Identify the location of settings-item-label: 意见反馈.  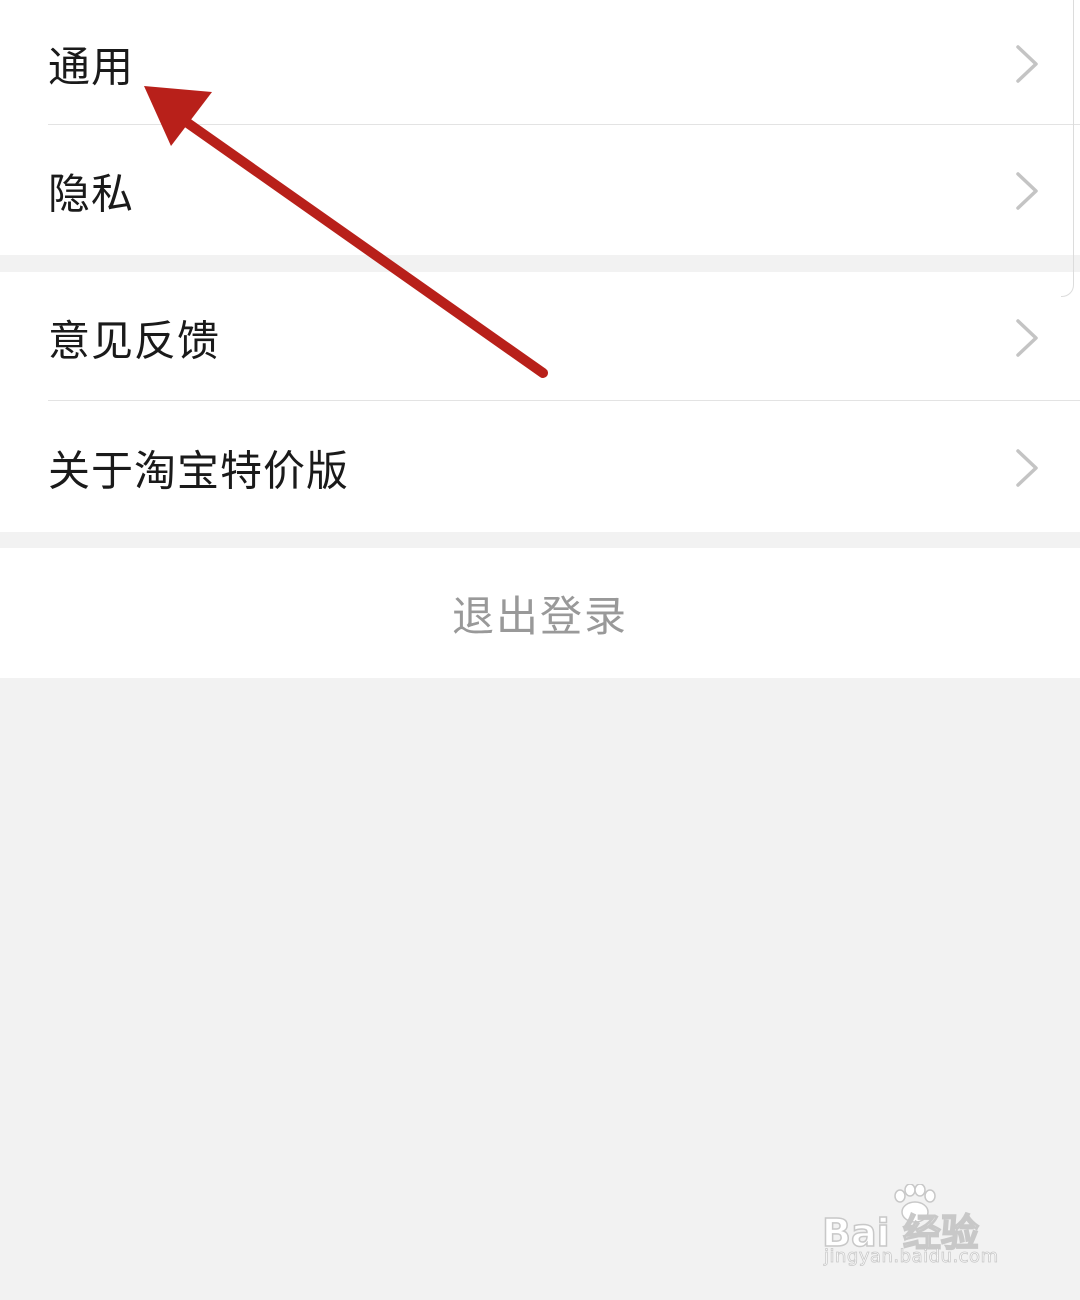
(134, 341).